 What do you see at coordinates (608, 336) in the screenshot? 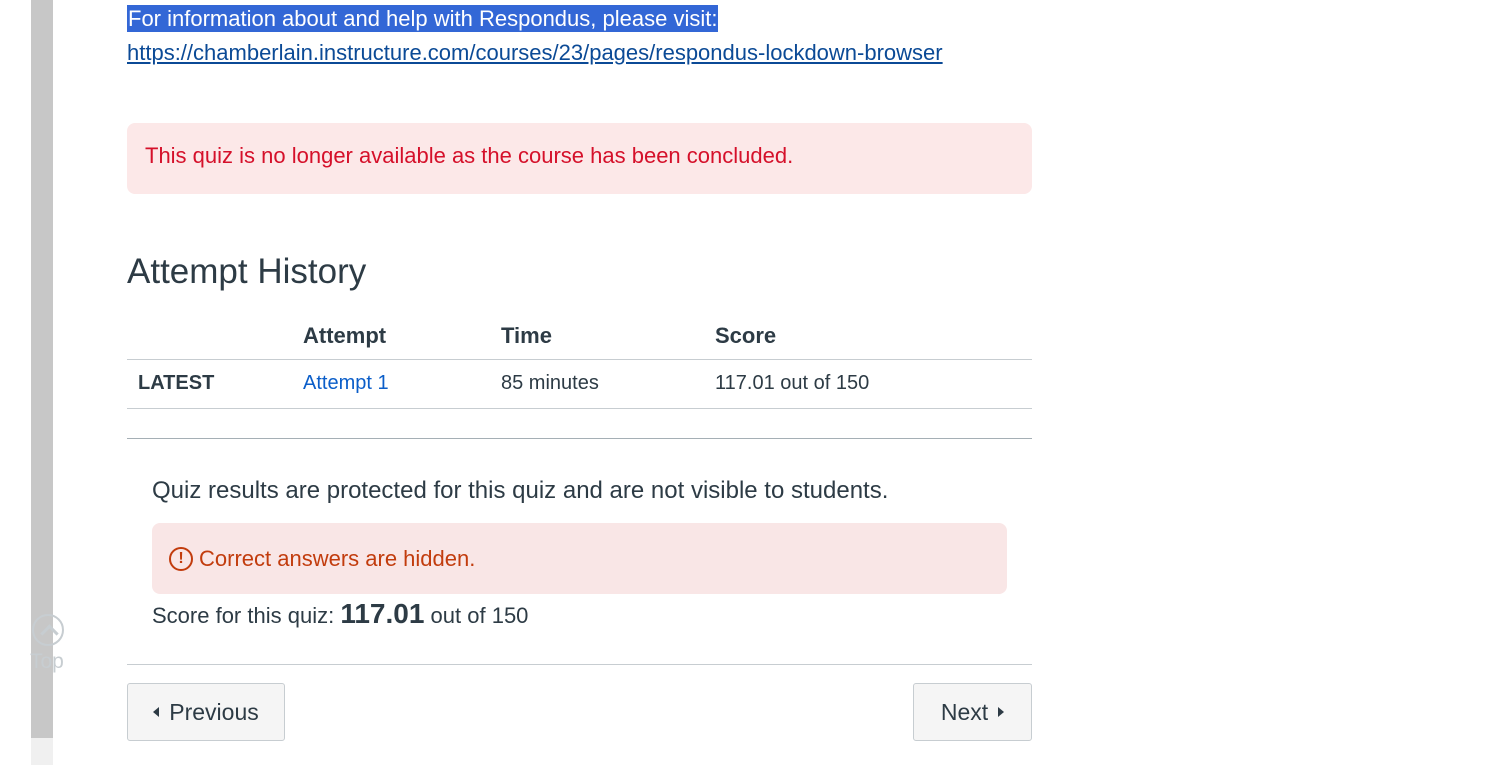
I see `header-time: Time` at bounding box center [608, 336].